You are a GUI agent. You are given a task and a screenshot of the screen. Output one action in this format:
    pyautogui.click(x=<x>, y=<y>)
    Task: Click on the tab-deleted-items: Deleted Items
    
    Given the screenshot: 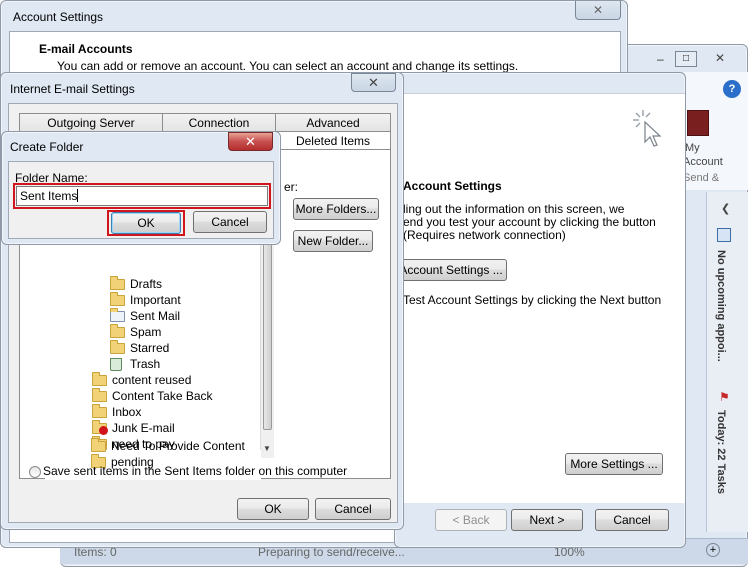 What is the action you would take?
    pyautogui.click(x=333, y=140)
    